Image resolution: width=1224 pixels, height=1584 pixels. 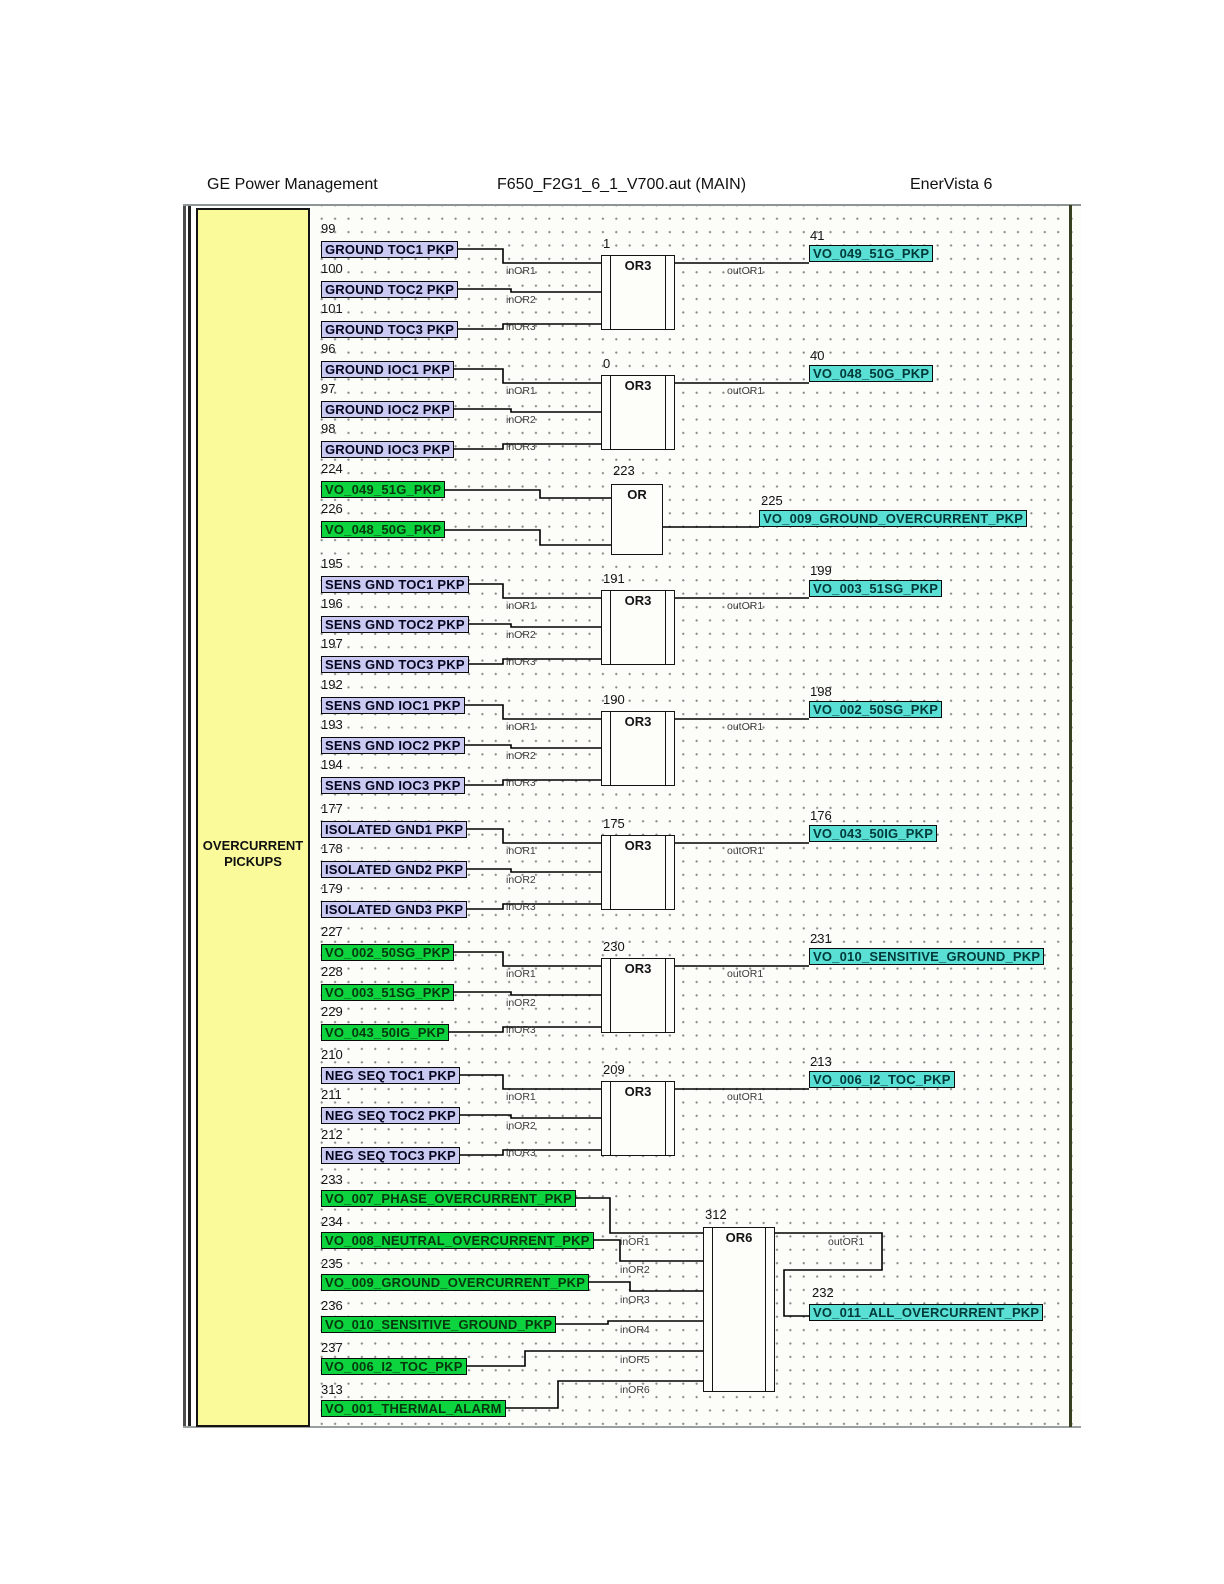 I want to click on operand-number: 235, so click(x=332, y=1263).